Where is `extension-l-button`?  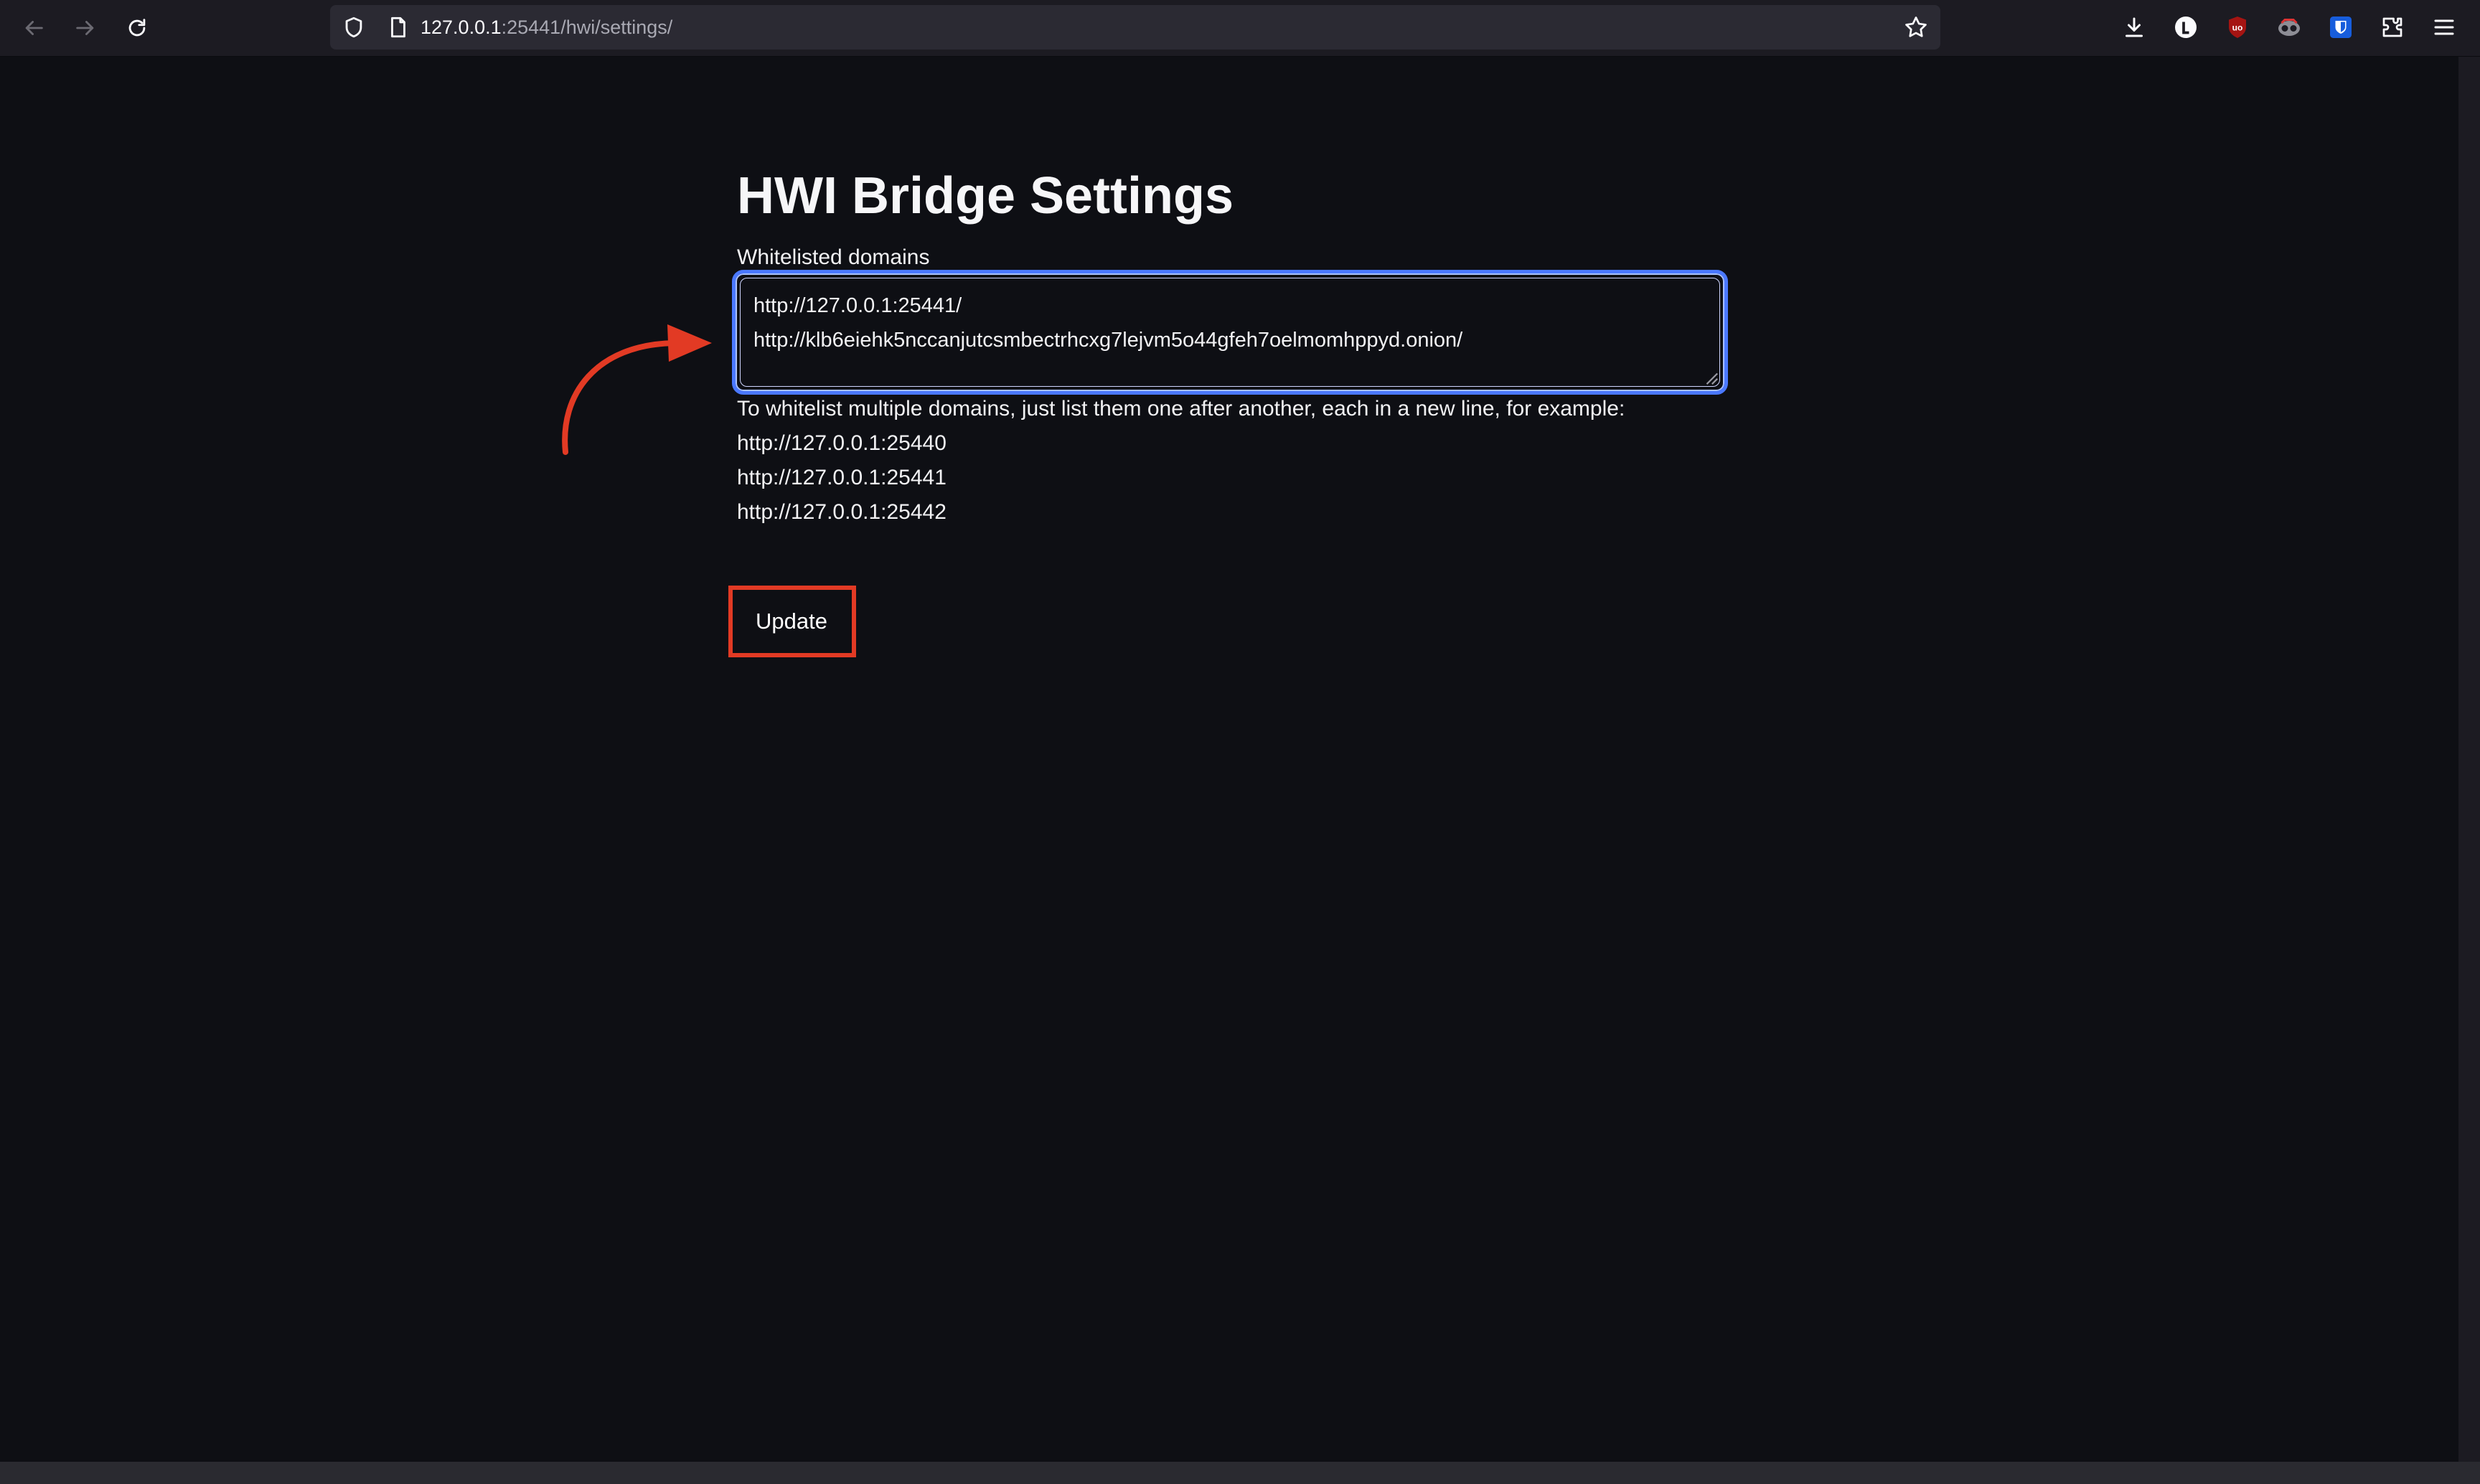 extension-l-button is located at coordinates (2186, 27).